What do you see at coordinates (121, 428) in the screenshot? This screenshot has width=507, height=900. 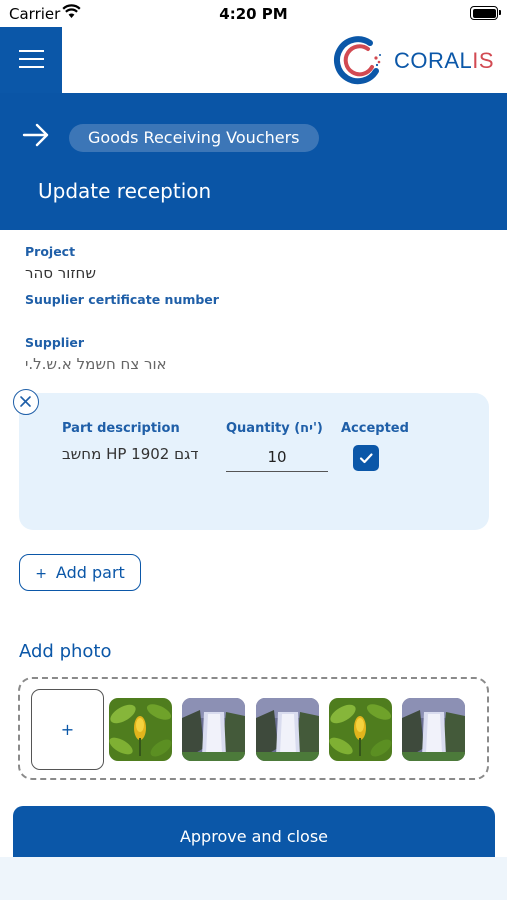 I see `part-description-label: Part description` at bounding box center [121, 428].